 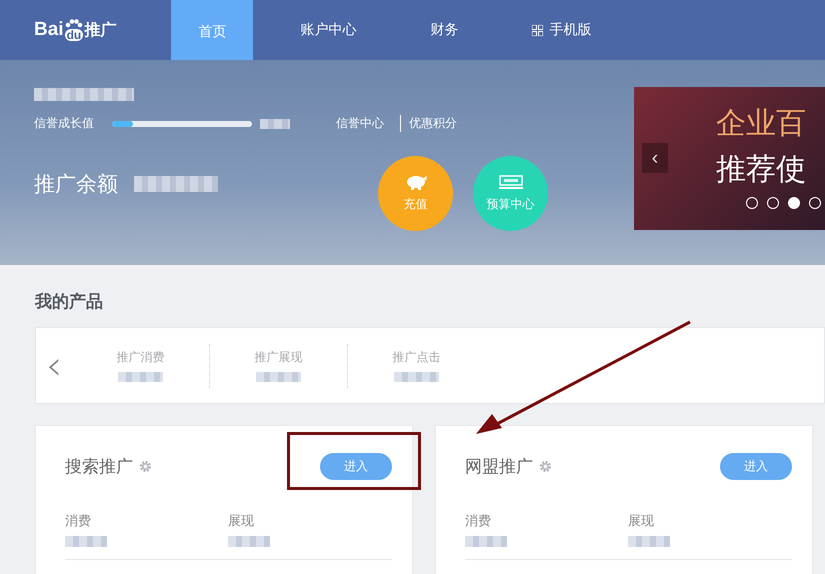 I want to click on stat-label: 推广点击, so click(x=416, y=357).